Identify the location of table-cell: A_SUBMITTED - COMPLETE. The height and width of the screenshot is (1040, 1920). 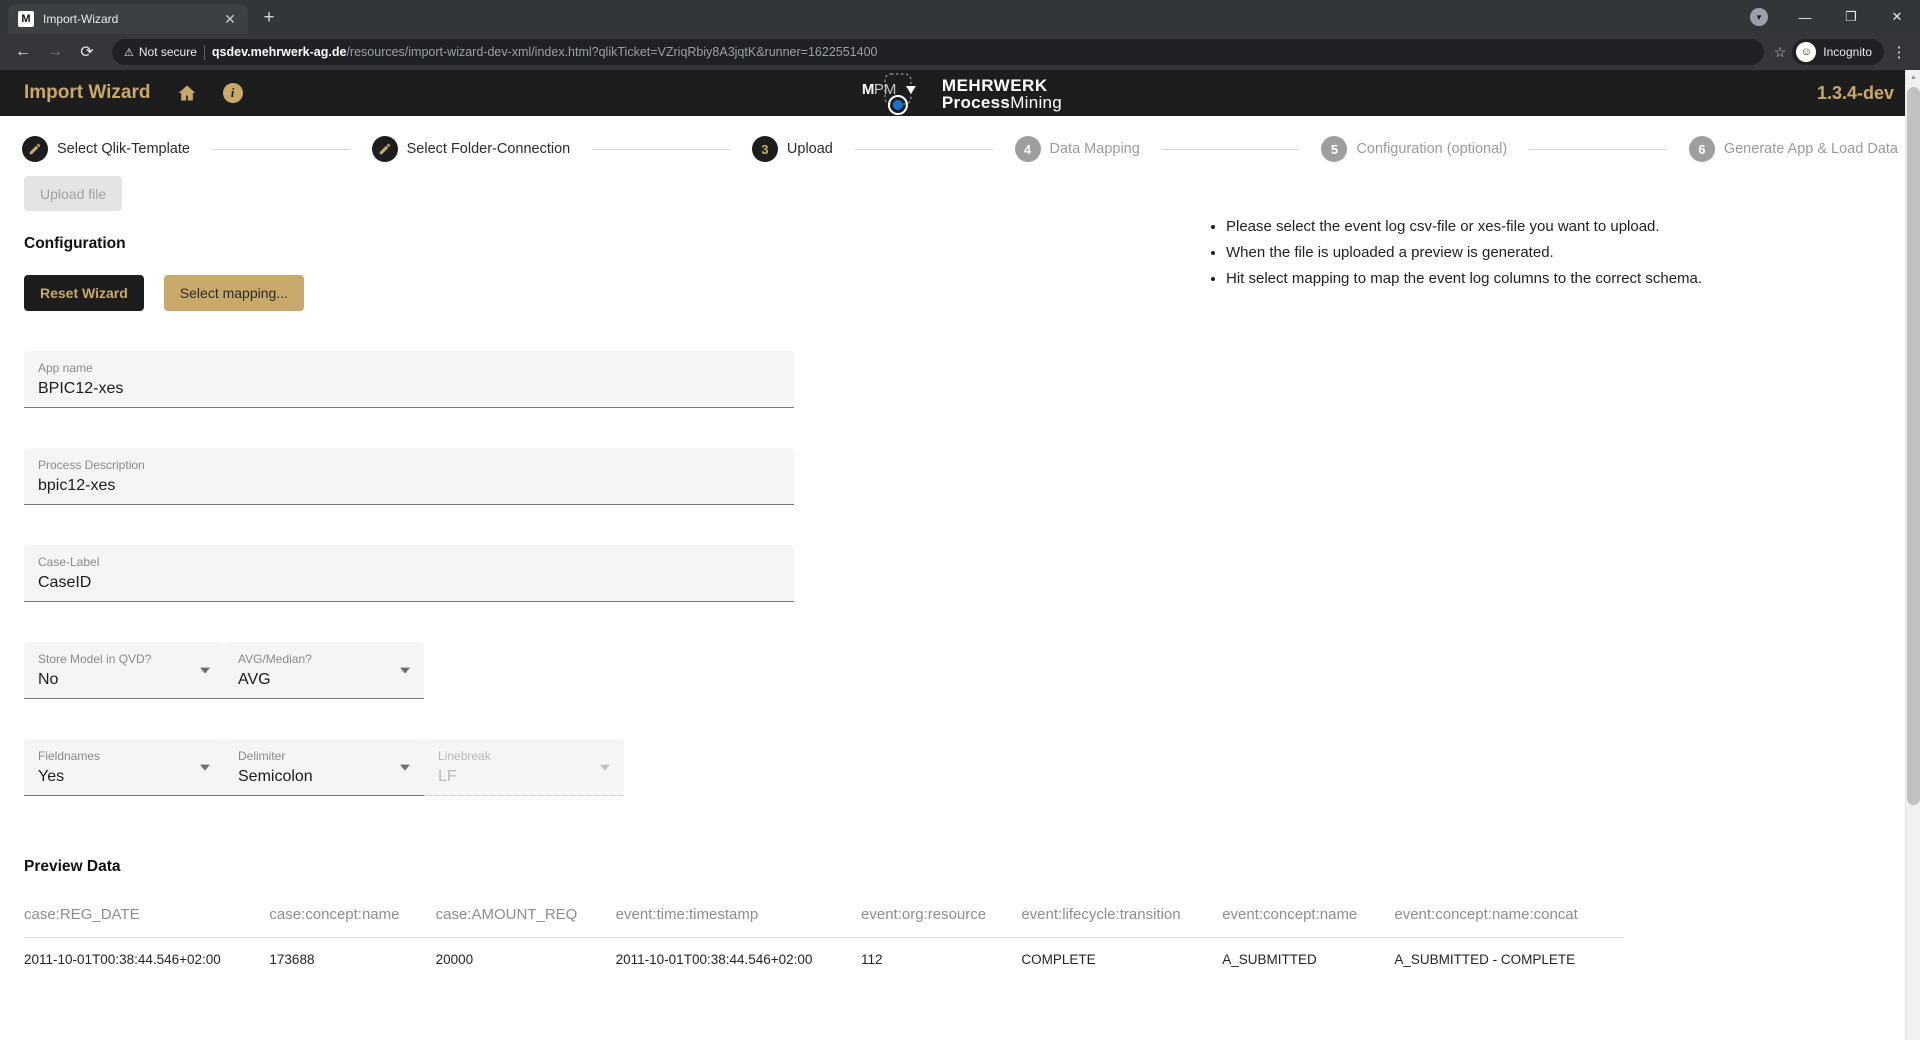
(1485, 959).